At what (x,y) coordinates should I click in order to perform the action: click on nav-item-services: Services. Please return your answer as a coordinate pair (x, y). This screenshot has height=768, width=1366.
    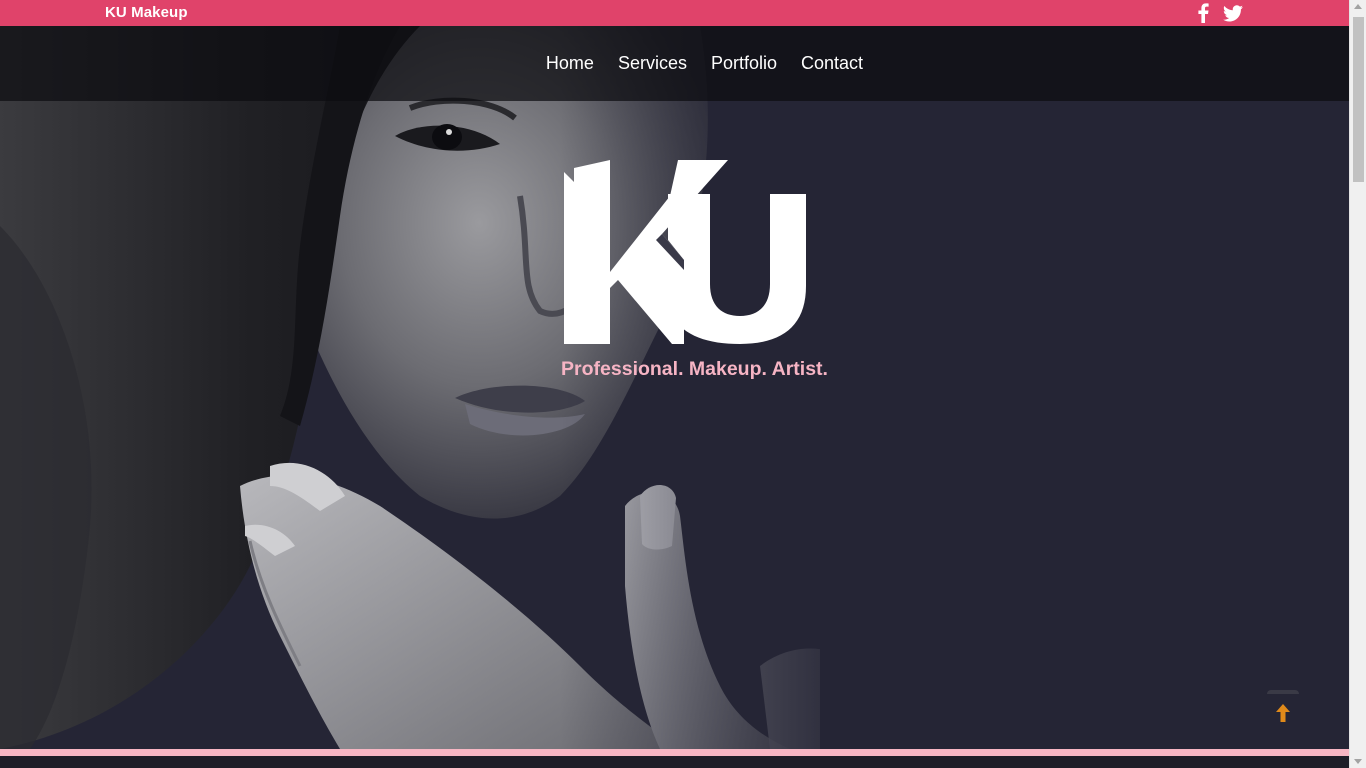
    Looking at the image, I should click on (652, 63).